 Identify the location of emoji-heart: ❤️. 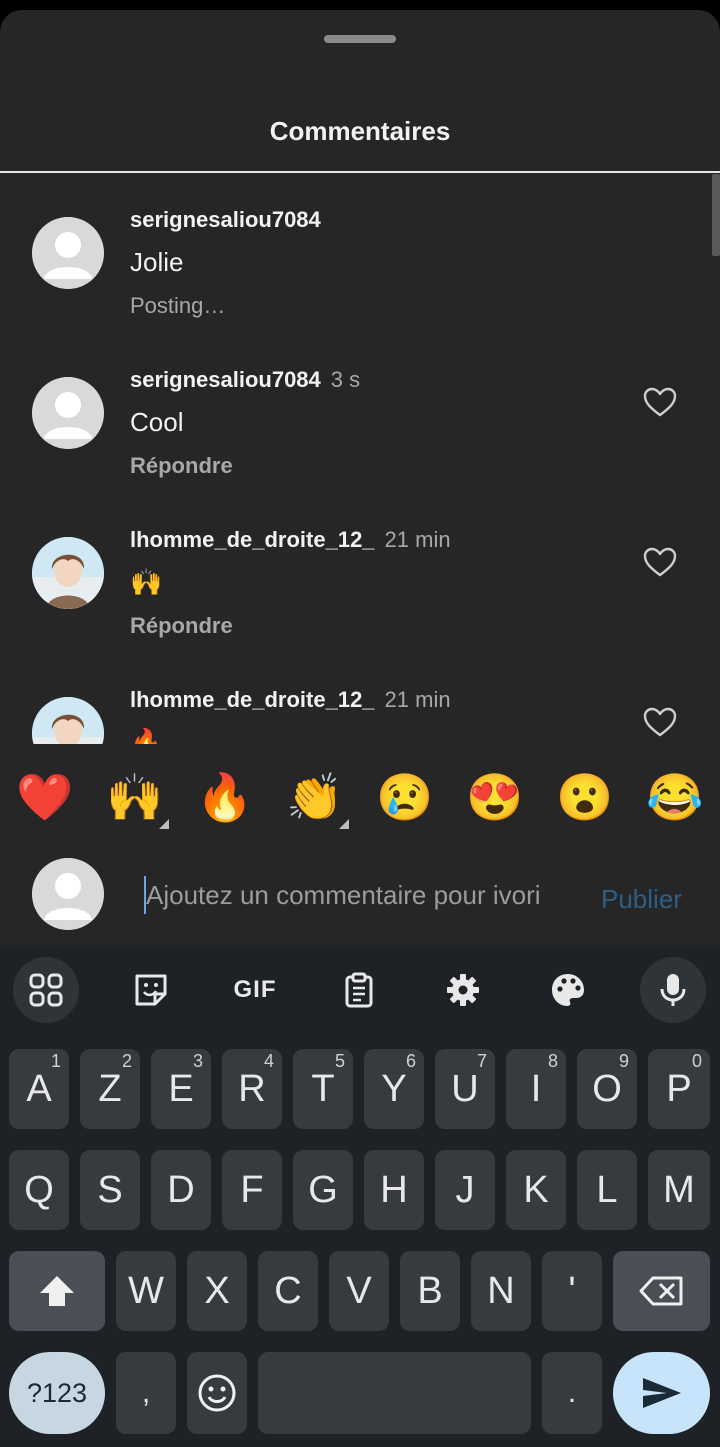
(45, 797).